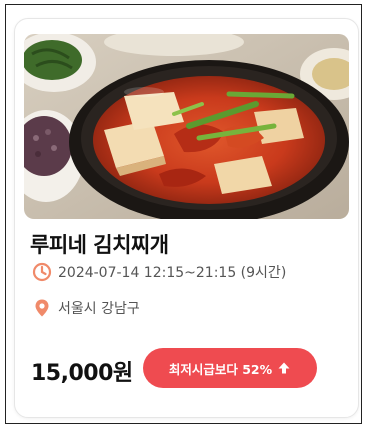 This screenshot has width=367, height=429. What do you see at coordinates (220, 369) in the screenshot?
I see `wage-compare-label: 최저시급보다 52%` at bounding box center [220, 369].